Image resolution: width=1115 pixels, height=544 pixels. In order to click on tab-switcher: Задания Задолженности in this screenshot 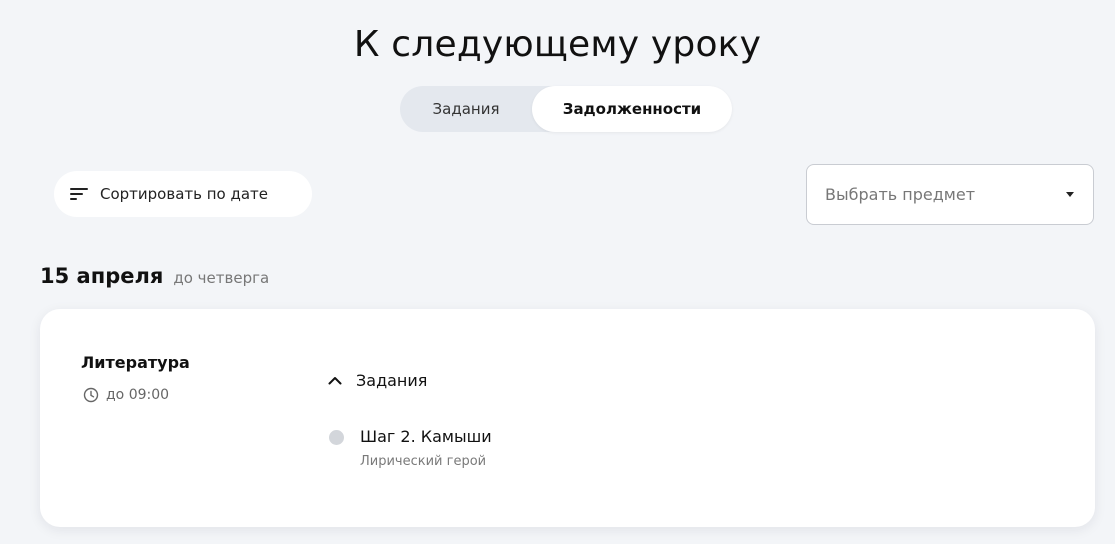, I will do `click(566, 109)`.